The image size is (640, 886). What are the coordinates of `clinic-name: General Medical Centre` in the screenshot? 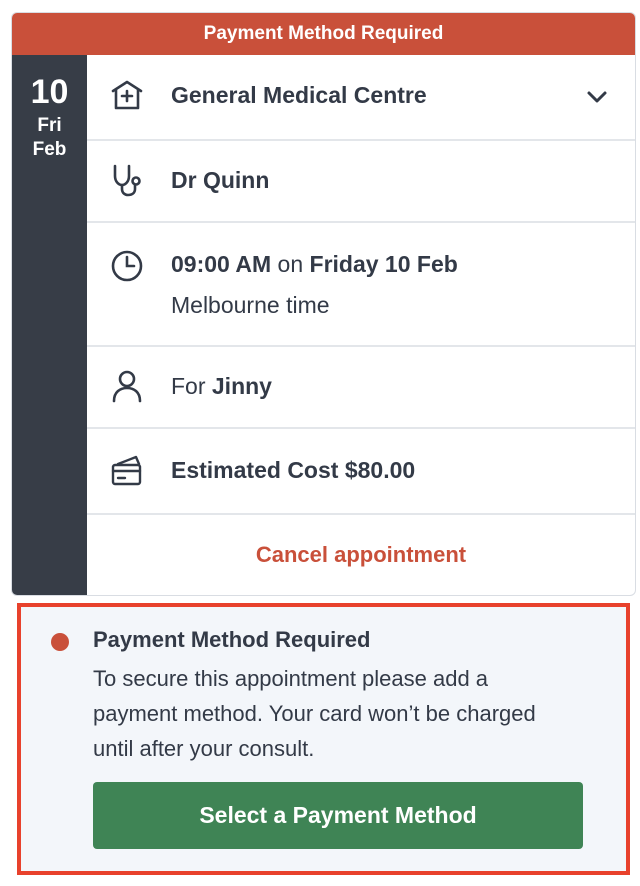 It's located at (299, 95).